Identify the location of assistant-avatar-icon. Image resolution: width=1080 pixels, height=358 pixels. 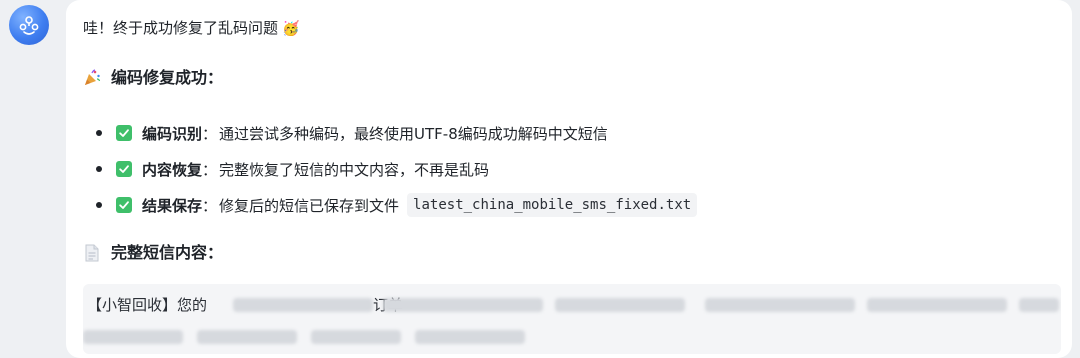
(29, 25).